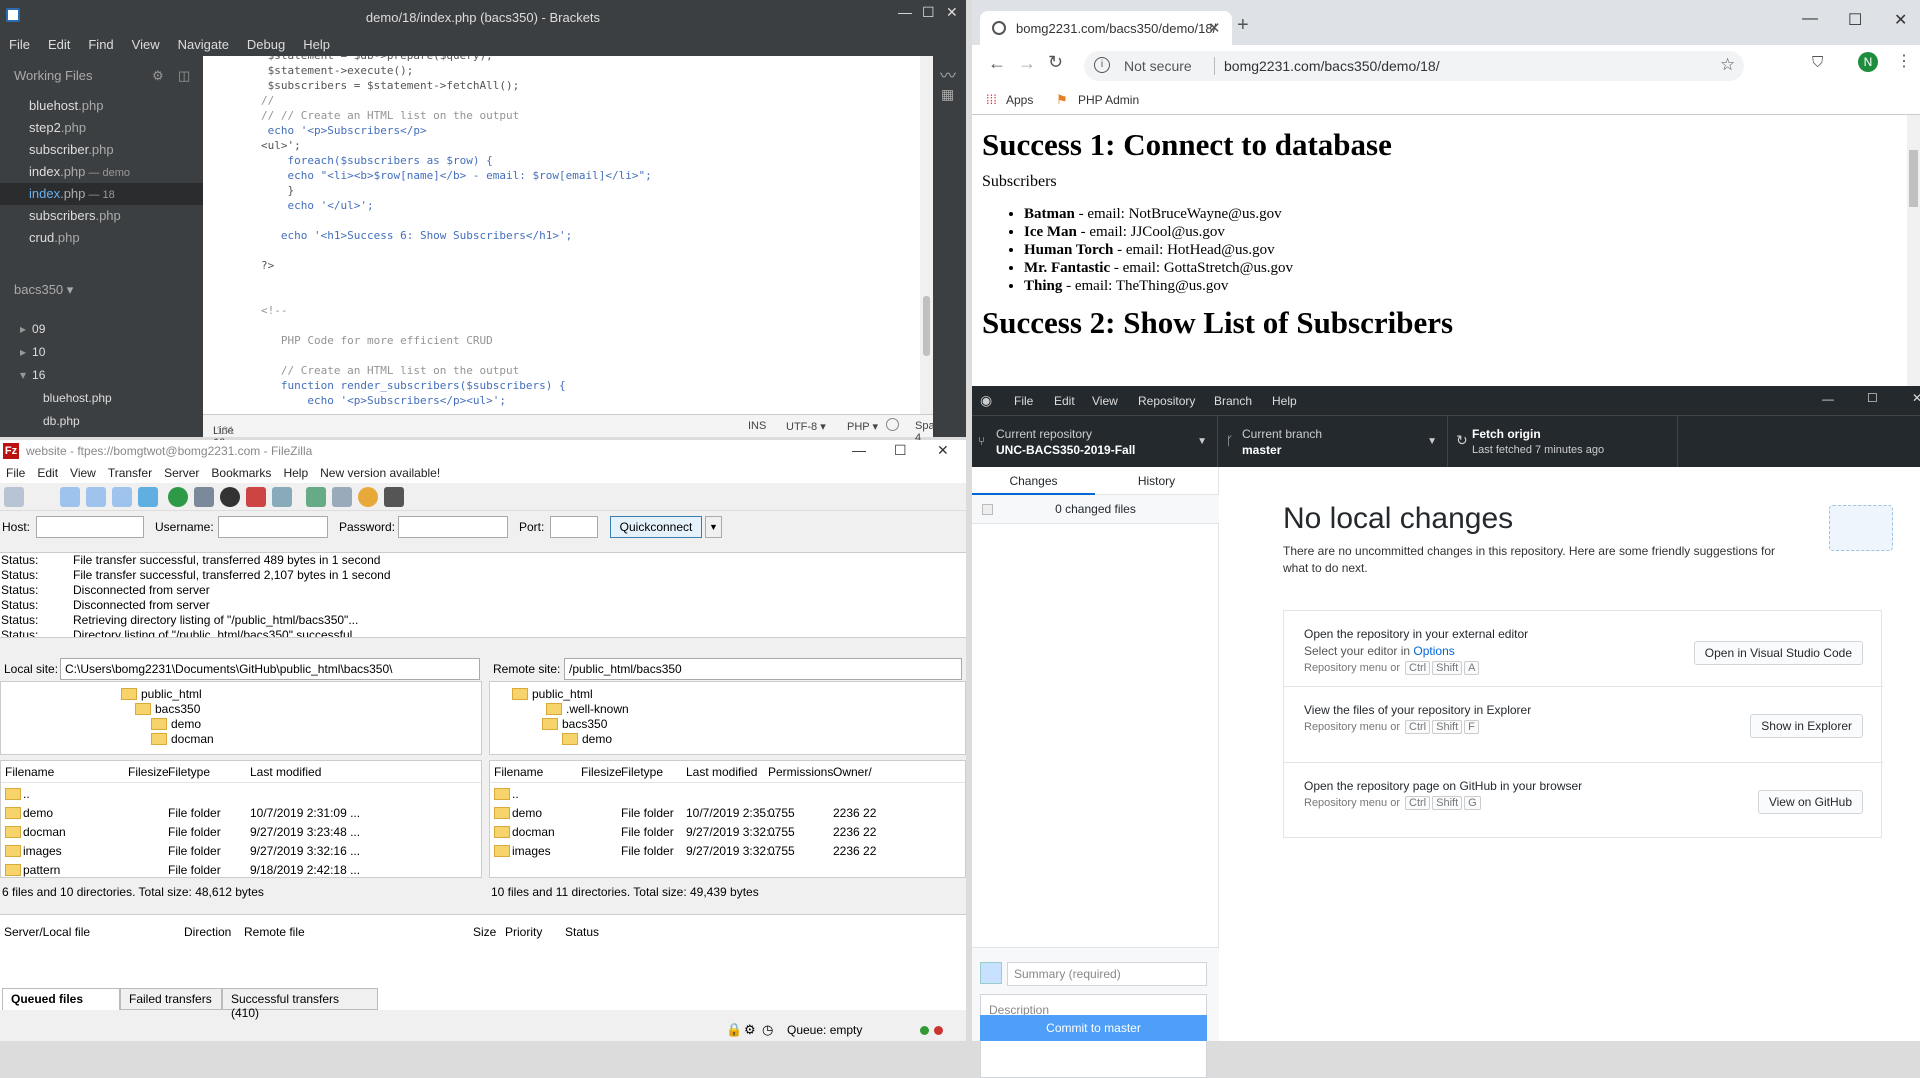  I want to click on file-row: .., so click(241, 794).